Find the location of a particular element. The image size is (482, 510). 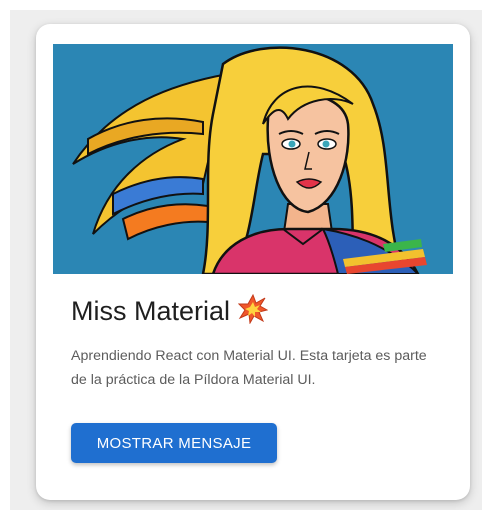

card-title-text: Miss Material is located at coordinates (151, 311).